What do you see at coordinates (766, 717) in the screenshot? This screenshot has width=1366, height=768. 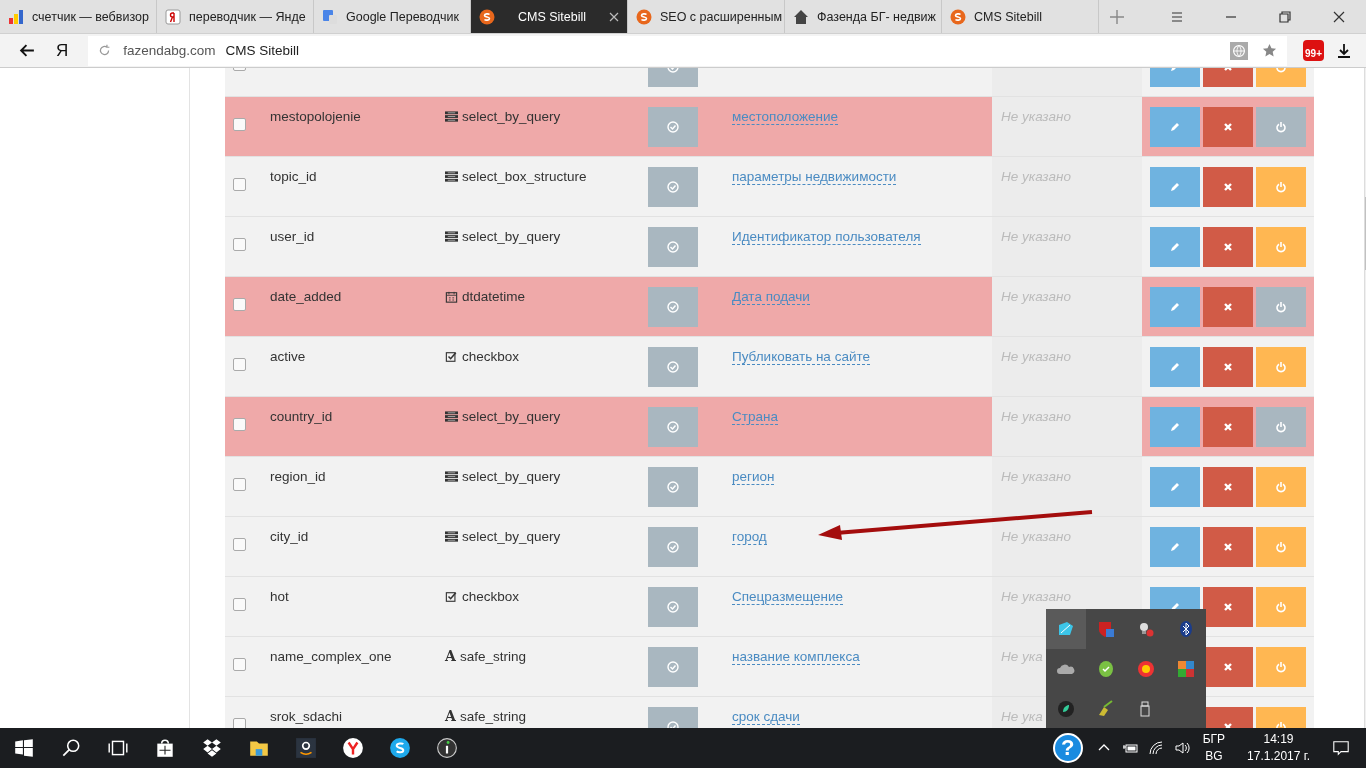 I see `field-title-link: срок сдачи` at bounding box center [766, 717].